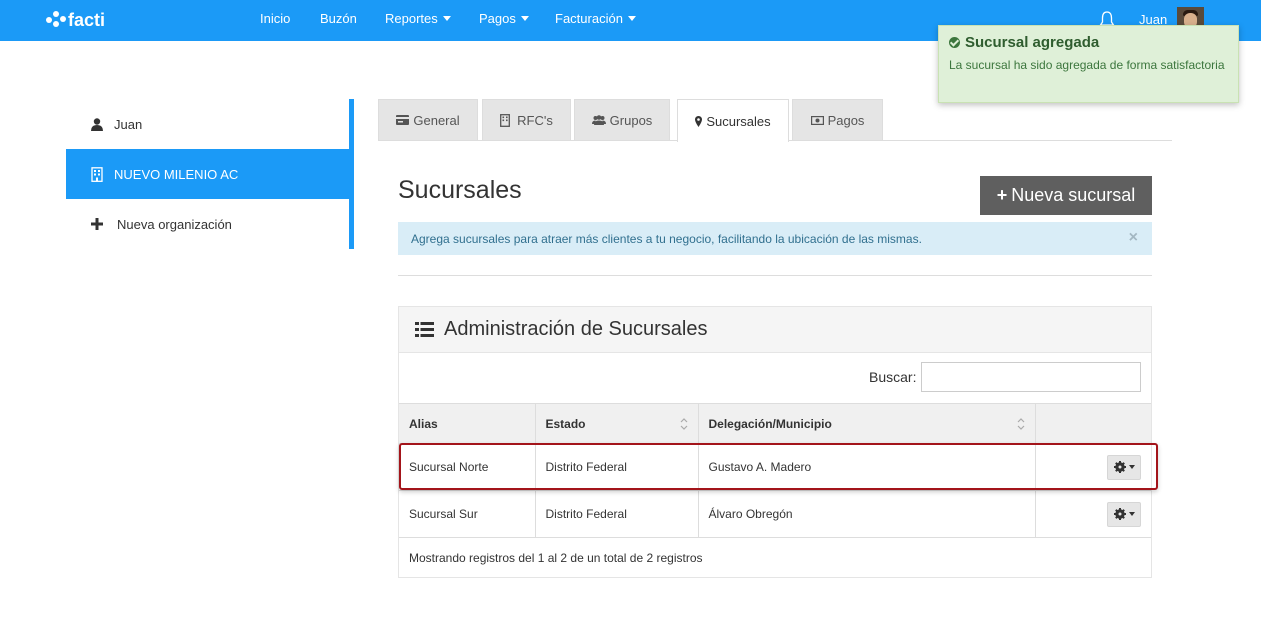  Describe the element at coordinates (411, 18) in the screenshot. I see `nav-reportes-label: Reportes` at that location.